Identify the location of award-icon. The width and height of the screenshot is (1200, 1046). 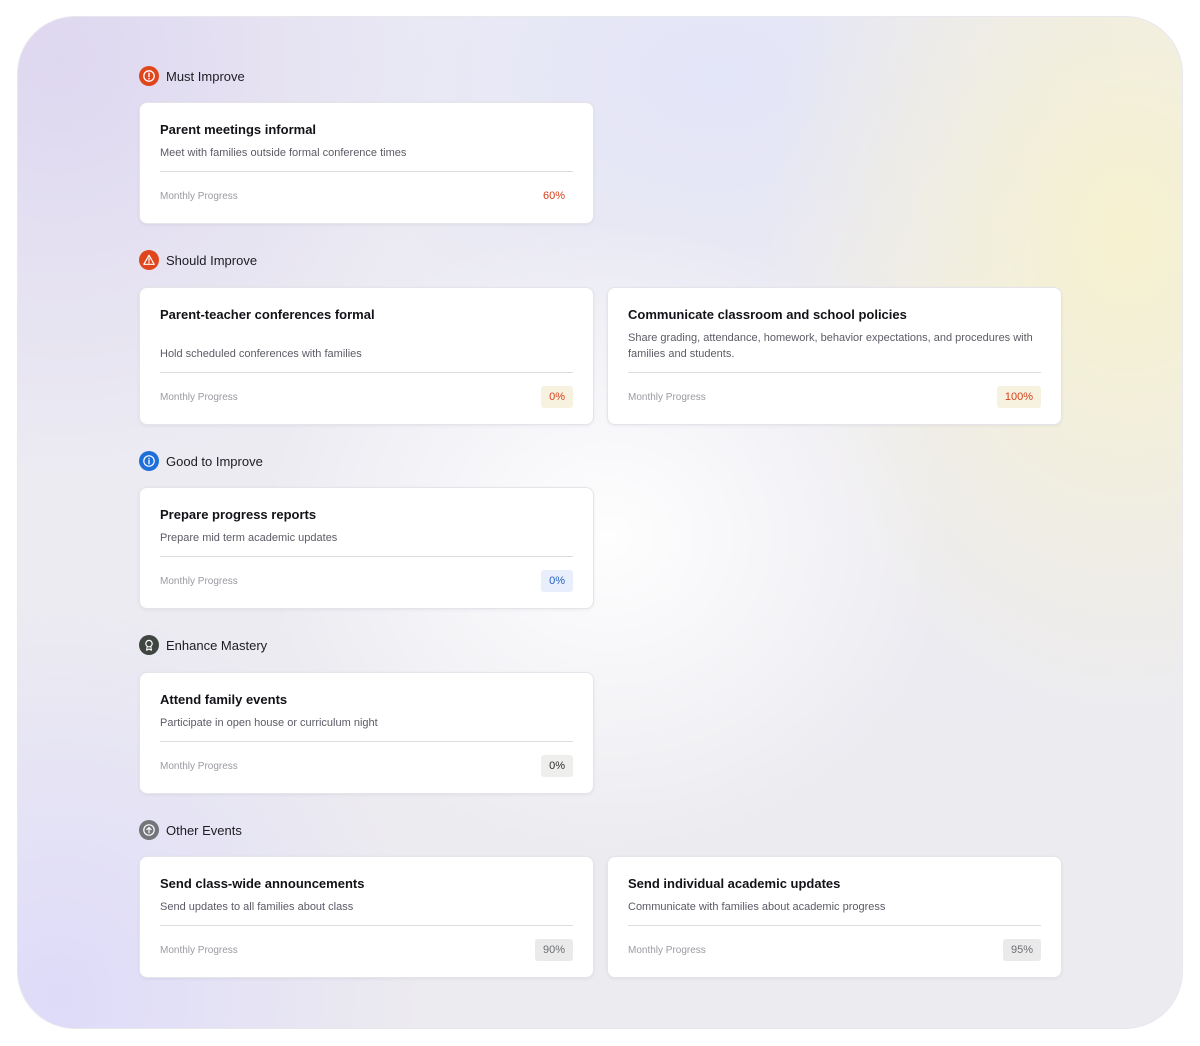
(149, 645).